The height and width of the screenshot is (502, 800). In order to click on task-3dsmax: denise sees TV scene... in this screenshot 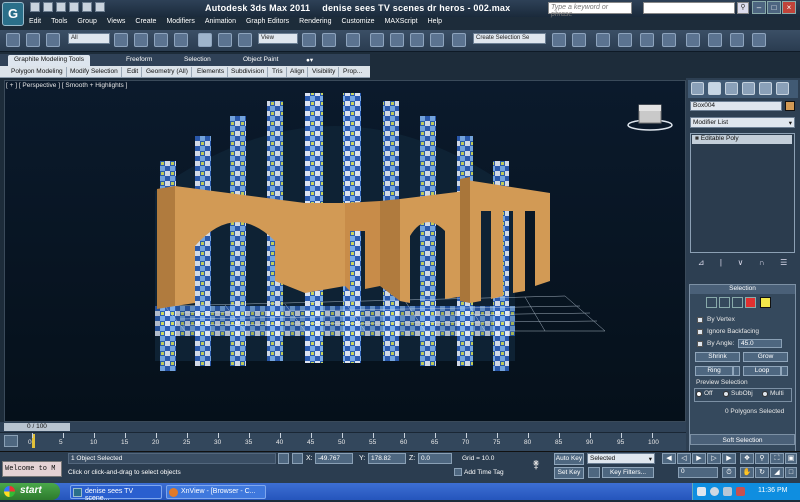, I will do `click(116, 493)`.